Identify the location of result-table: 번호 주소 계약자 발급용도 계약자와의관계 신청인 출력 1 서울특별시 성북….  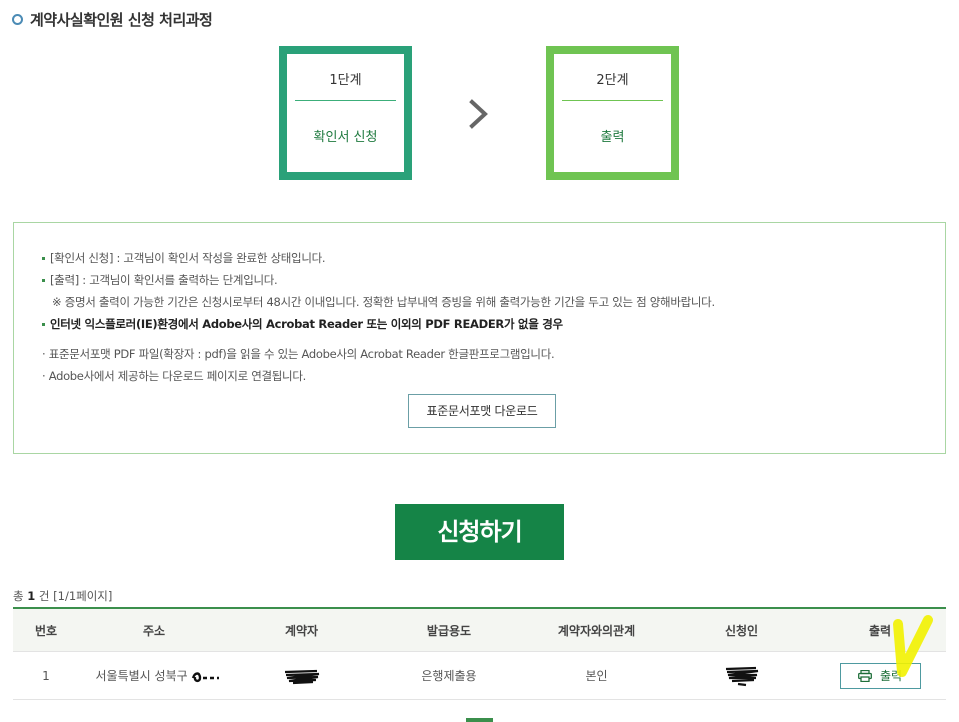
(479, 653).